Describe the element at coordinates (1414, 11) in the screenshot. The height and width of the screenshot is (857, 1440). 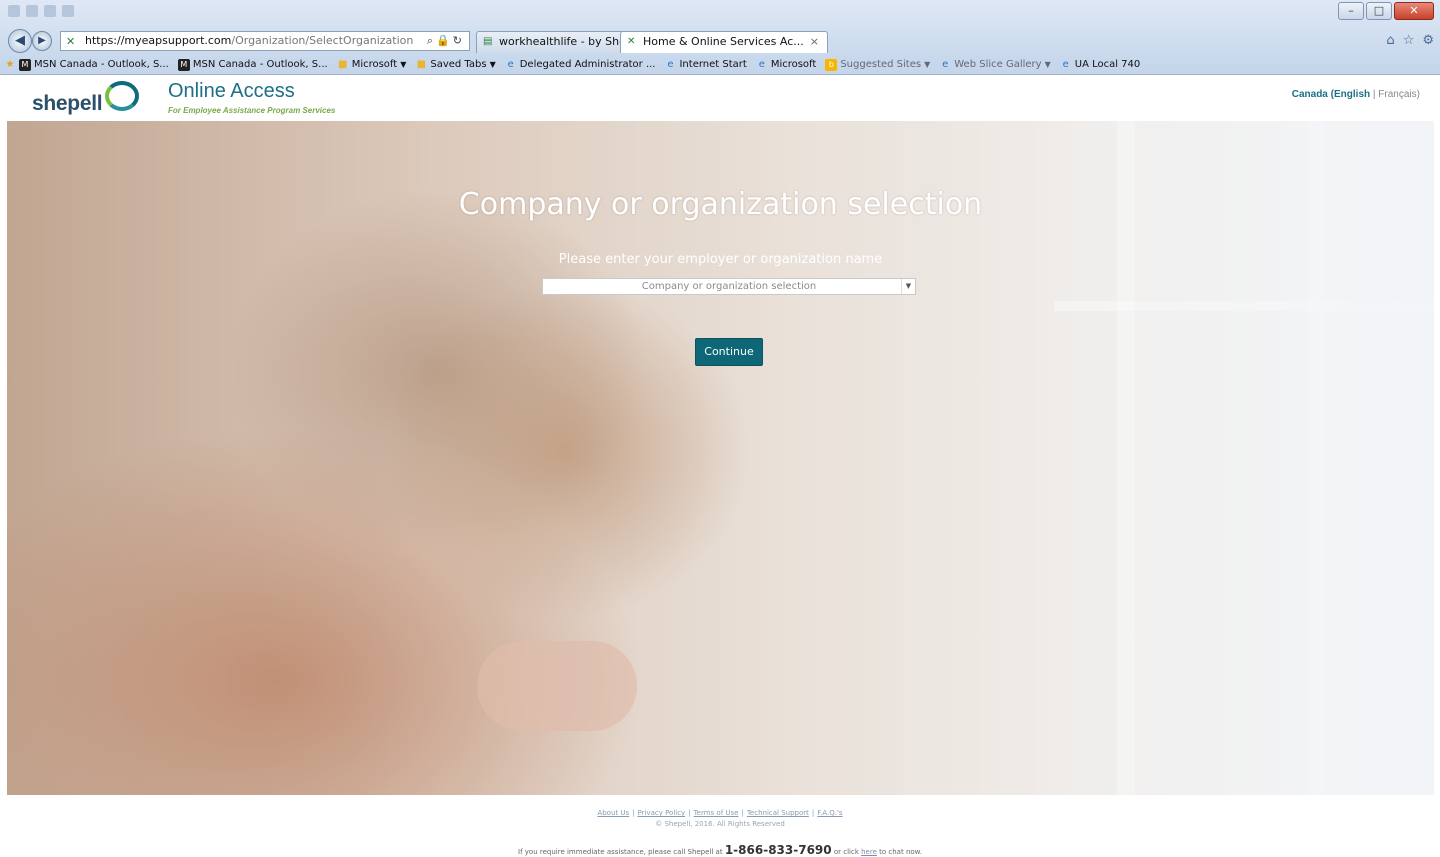
I see `close-window-button: ✕` at that location.